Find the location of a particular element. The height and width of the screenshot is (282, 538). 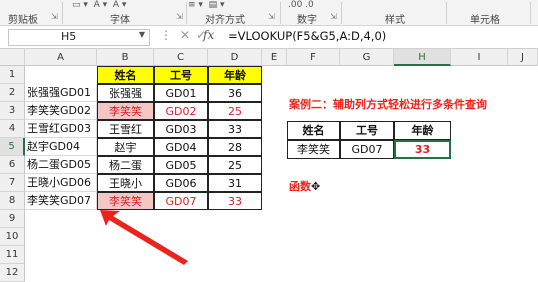

formula-input: =VLOOKUP(F5&G5,A:D,4,0) is located at coordinates (307, 36).